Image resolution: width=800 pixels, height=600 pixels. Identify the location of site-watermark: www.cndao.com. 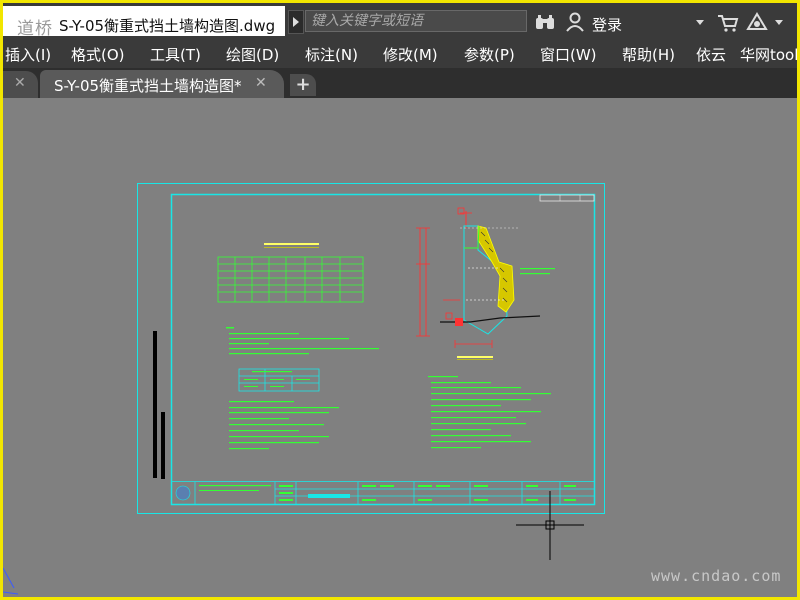
(716, 576).